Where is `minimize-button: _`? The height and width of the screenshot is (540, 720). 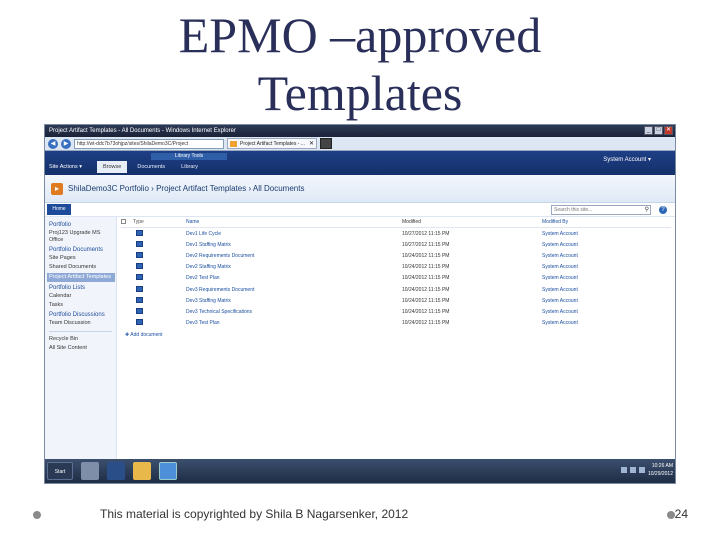
minimize-button: _ is located at coordinates (648, 130).